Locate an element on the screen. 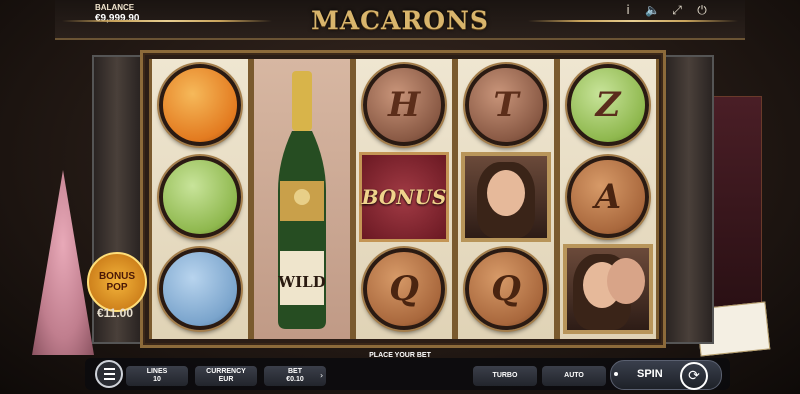 The image size is (800, 394). h-macaron: H is located at coordinates (404, 105).